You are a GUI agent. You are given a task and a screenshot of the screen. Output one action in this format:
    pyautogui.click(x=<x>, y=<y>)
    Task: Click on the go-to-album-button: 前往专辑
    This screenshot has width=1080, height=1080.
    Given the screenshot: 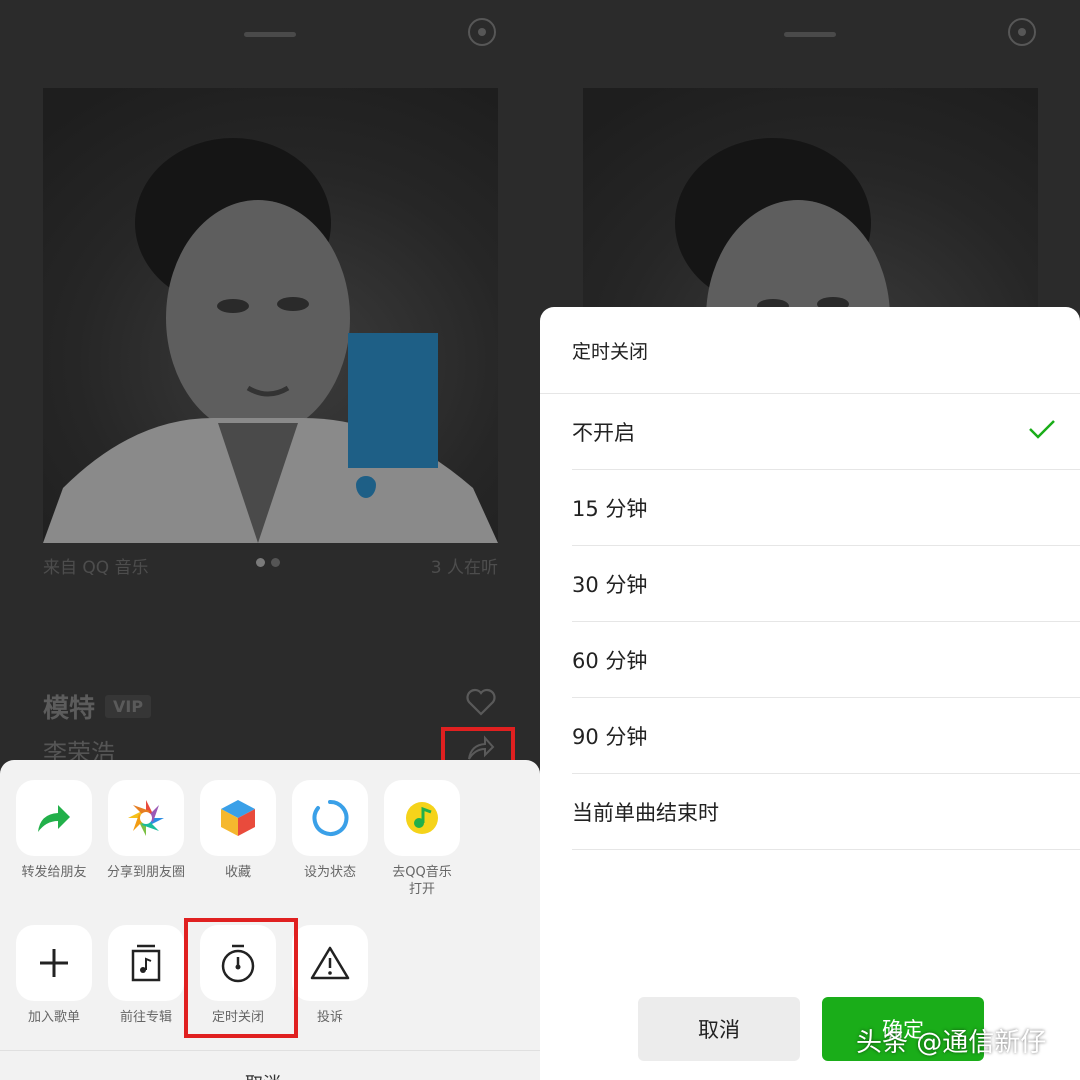 What is the action you would take?
    pyautogui.click(x=146, y=975)
    